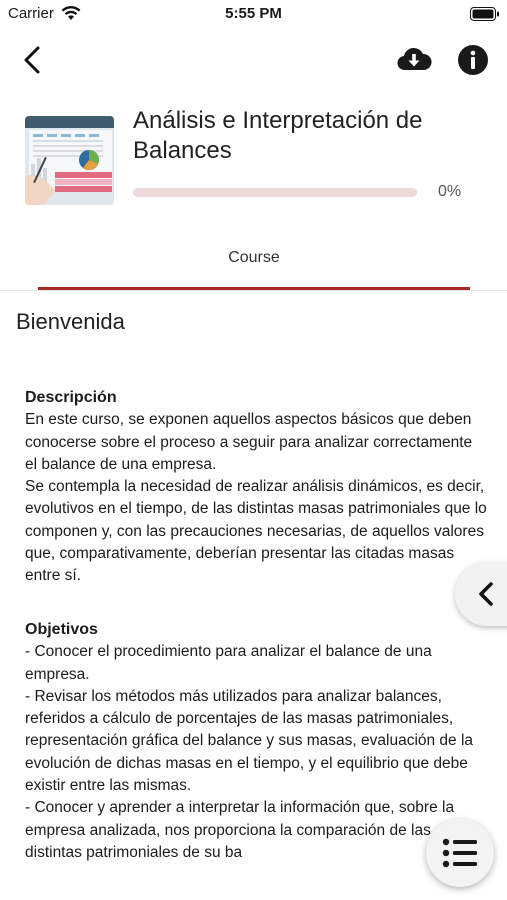 Image resolution: width=507 pixels, height=900 pixels. I want to click on tab-label: Course, so click(254, 257).